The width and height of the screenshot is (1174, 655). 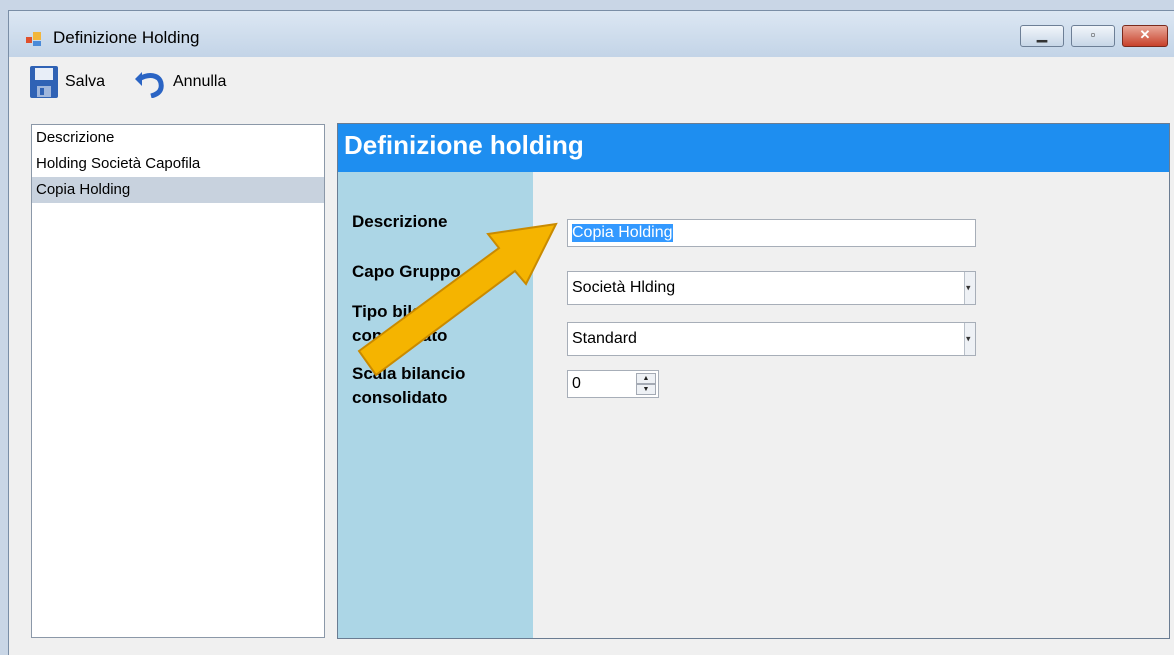 I want to click on capo-gruppo-value: Società Hlding, so click(x=624, y=287).